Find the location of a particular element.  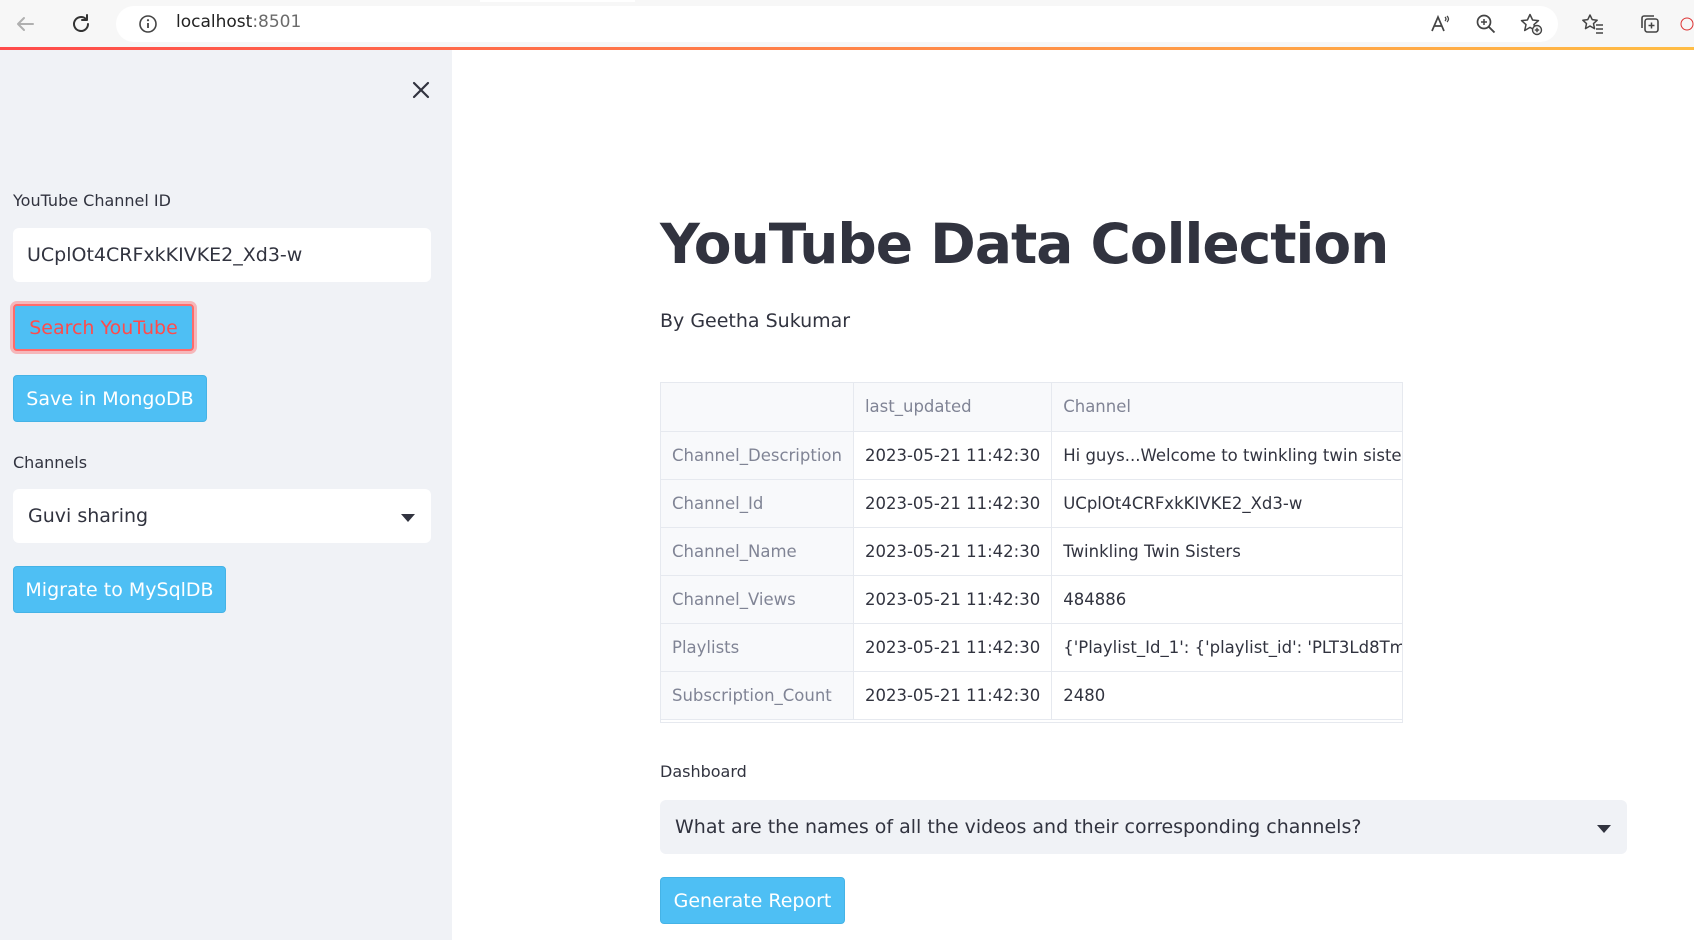

cell-channel: UCplOt4CRFxkKIVKE2_Xd3-w is located at coordinates (1226, 503).